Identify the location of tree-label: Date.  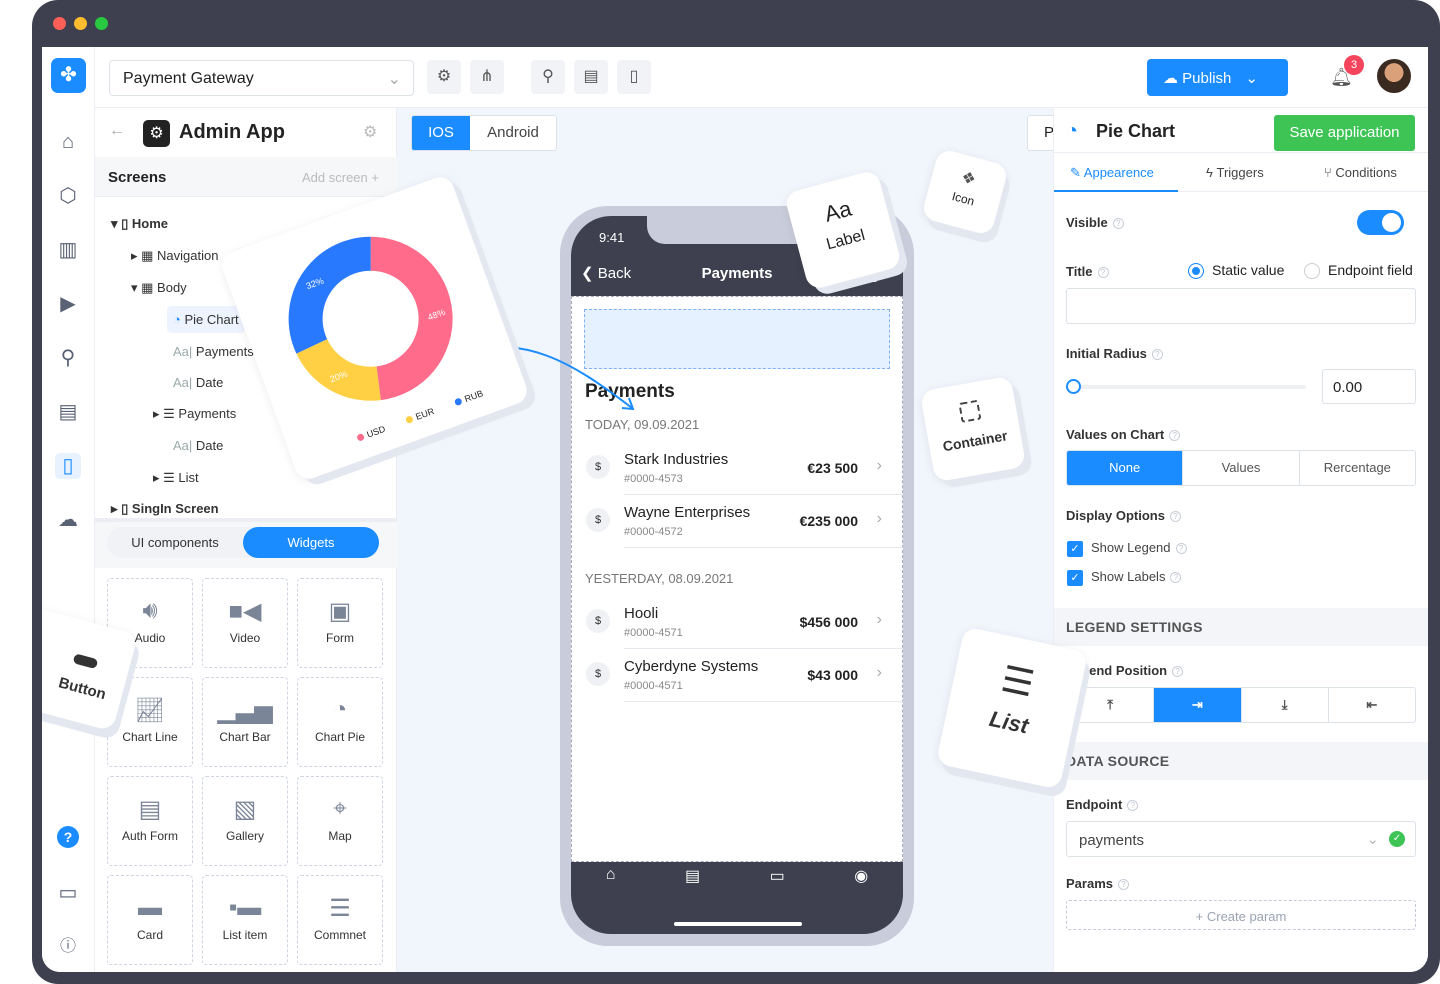
(209, 382).